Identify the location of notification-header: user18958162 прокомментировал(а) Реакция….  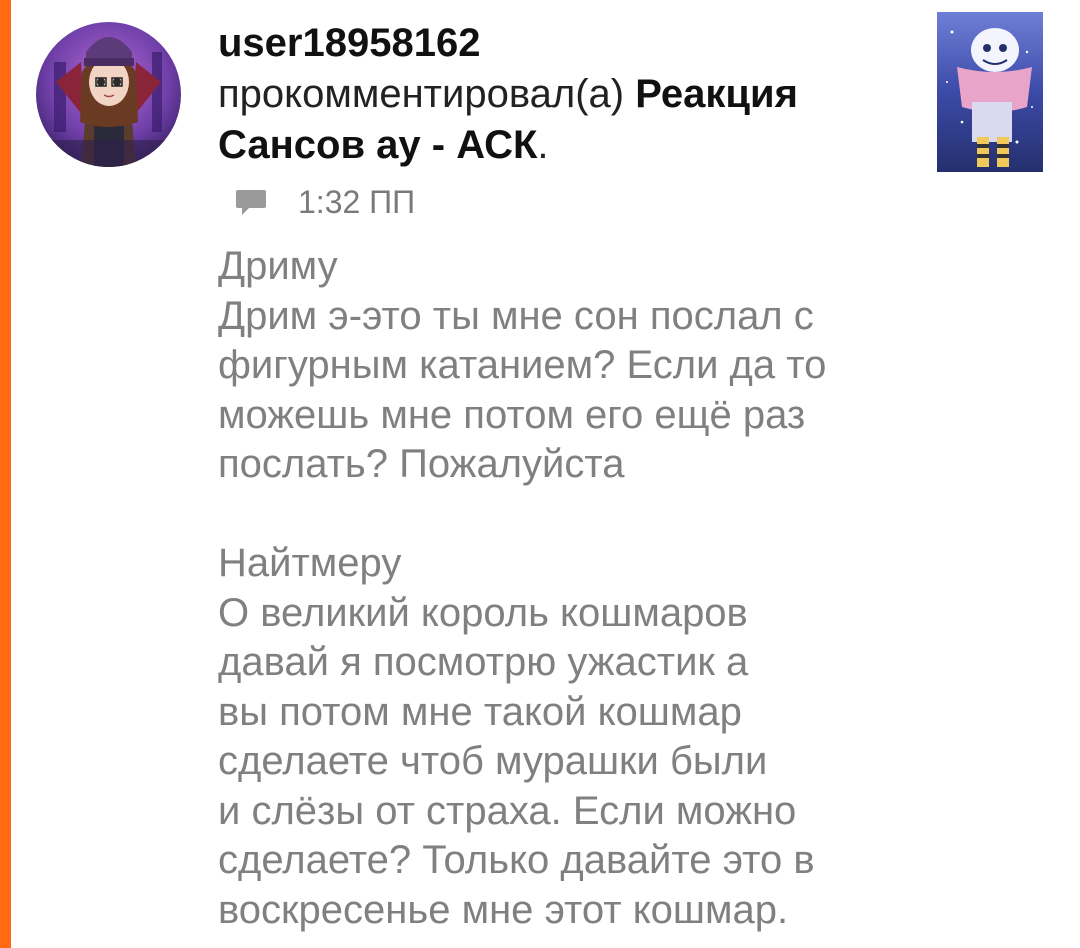
(568, 94).